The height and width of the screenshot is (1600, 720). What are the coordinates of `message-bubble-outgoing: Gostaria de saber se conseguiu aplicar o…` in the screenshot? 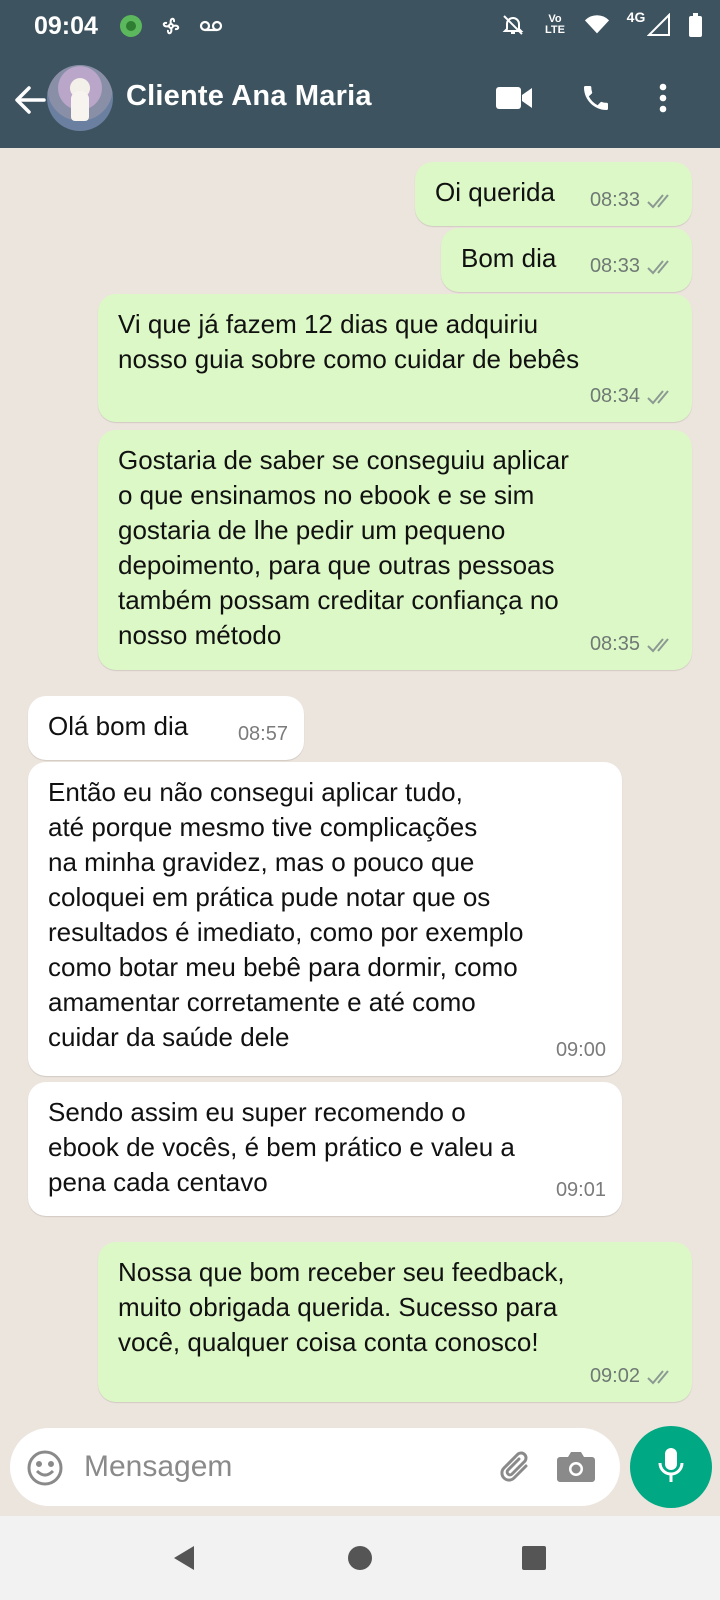 It's located at (395, 550).